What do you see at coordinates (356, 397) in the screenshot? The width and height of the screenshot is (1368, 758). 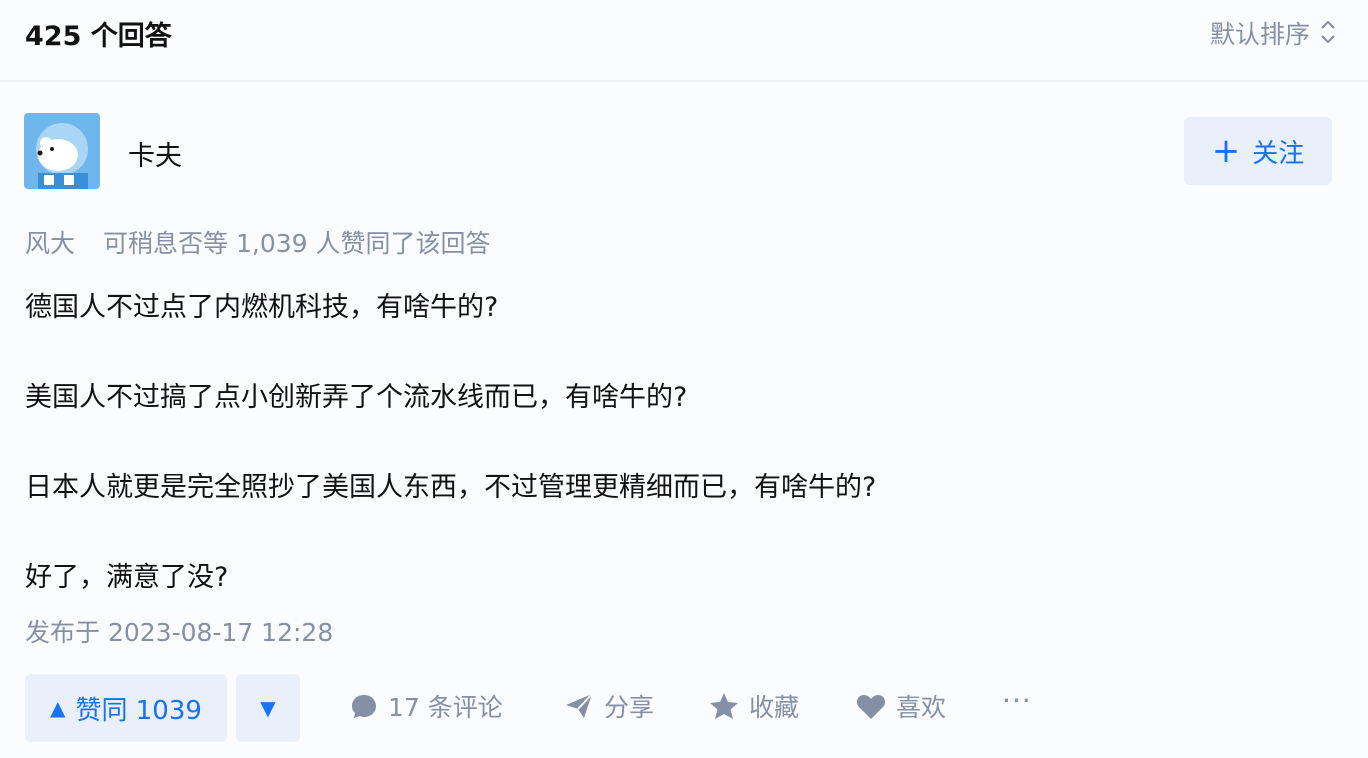 I see `answer-paragraph: 美国人不过搞了点小创新弄了个流水线而已，有啥牛的?` at bounding box center [356, 397].